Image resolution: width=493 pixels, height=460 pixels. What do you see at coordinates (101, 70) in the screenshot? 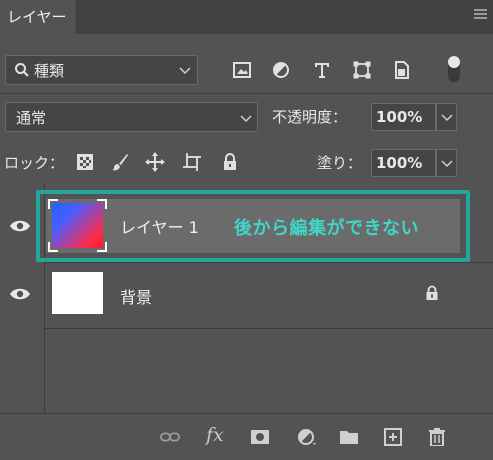
I see `filter-type-select: 種類` at bounding box center [101, 70].